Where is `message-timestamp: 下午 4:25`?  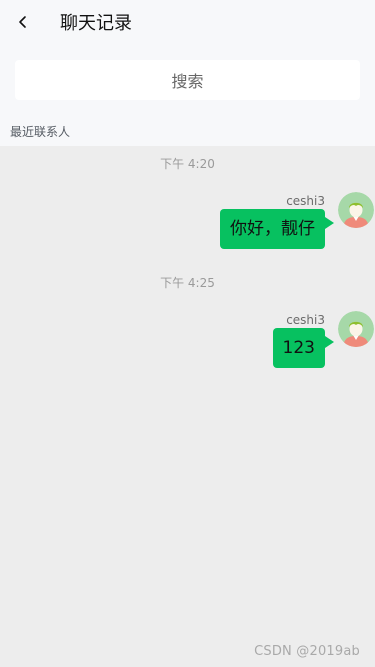
message-timestamp: 下午 4:25 is located at coordinates (187, 283).